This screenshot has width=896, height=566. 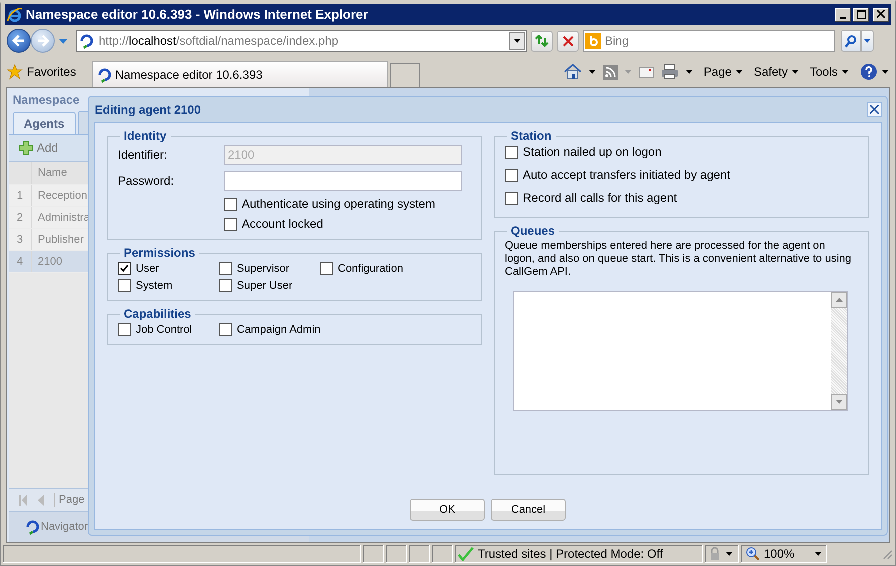 What do you see at coordinates (869, 72) in the screenshot?
I see `help-icon` at bounding box center [869, 72].